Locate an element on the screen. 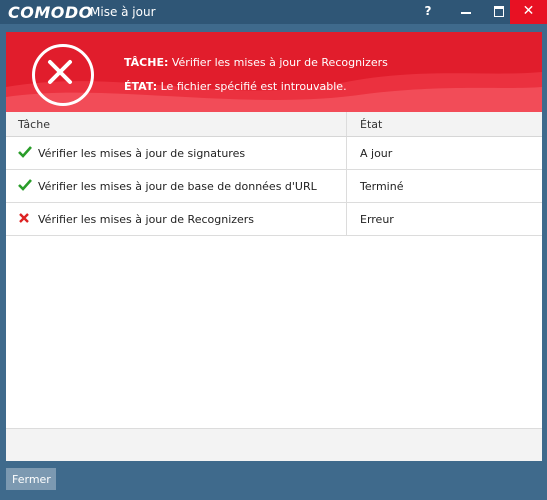  task-label: TÂCHE: is located at coordinates (146, 62).